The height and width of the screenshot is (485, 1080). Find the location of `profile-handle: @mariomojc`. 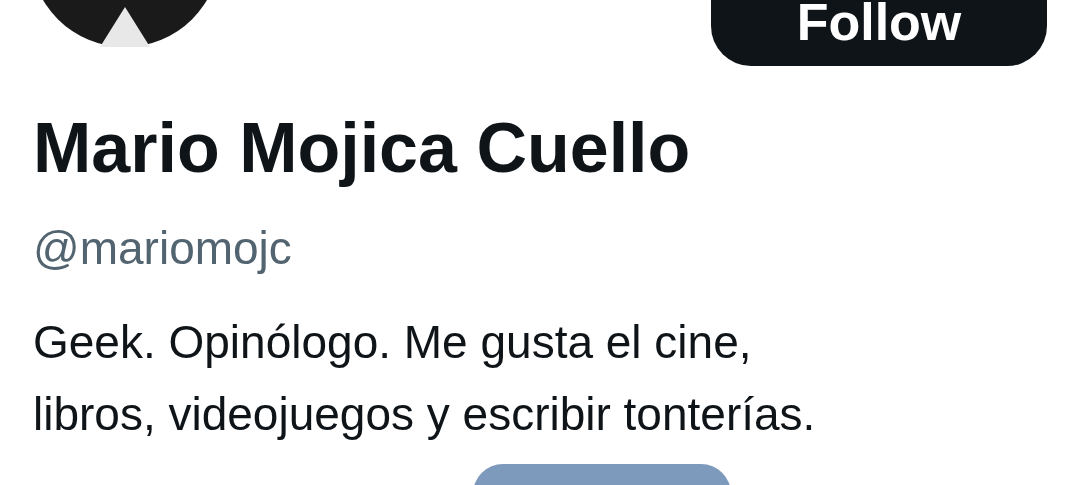

profile-handle: @mariomojc is located at coordinates (163, 248).